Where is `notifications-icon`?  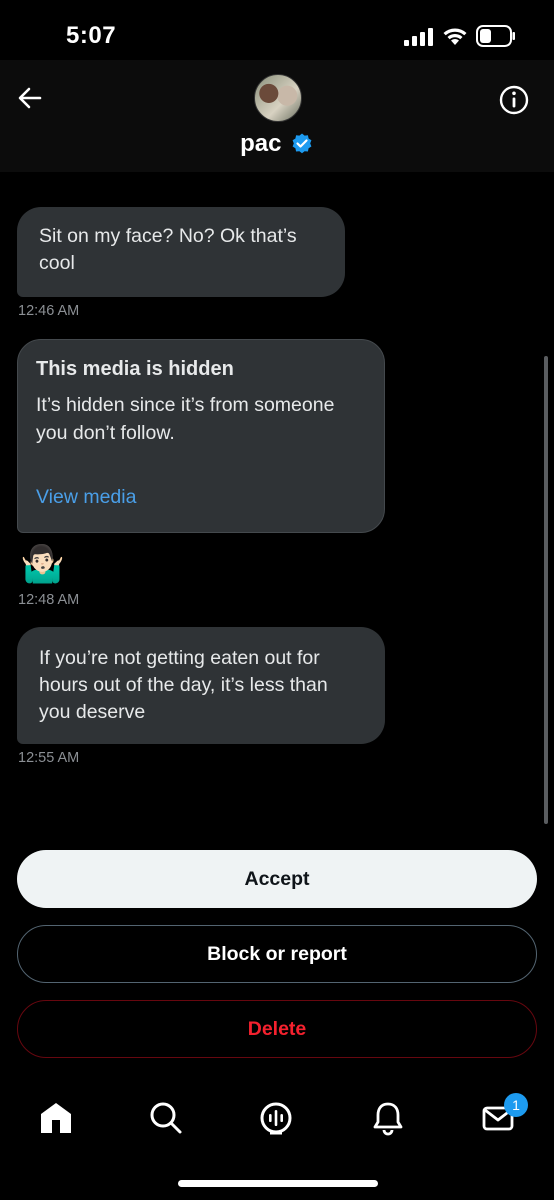 notifications-icon is located at coordinates (388, 1118).